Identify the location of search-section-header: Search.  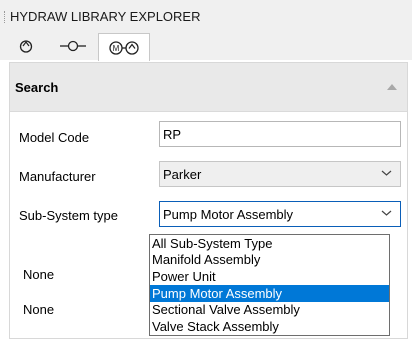
(208, 87).